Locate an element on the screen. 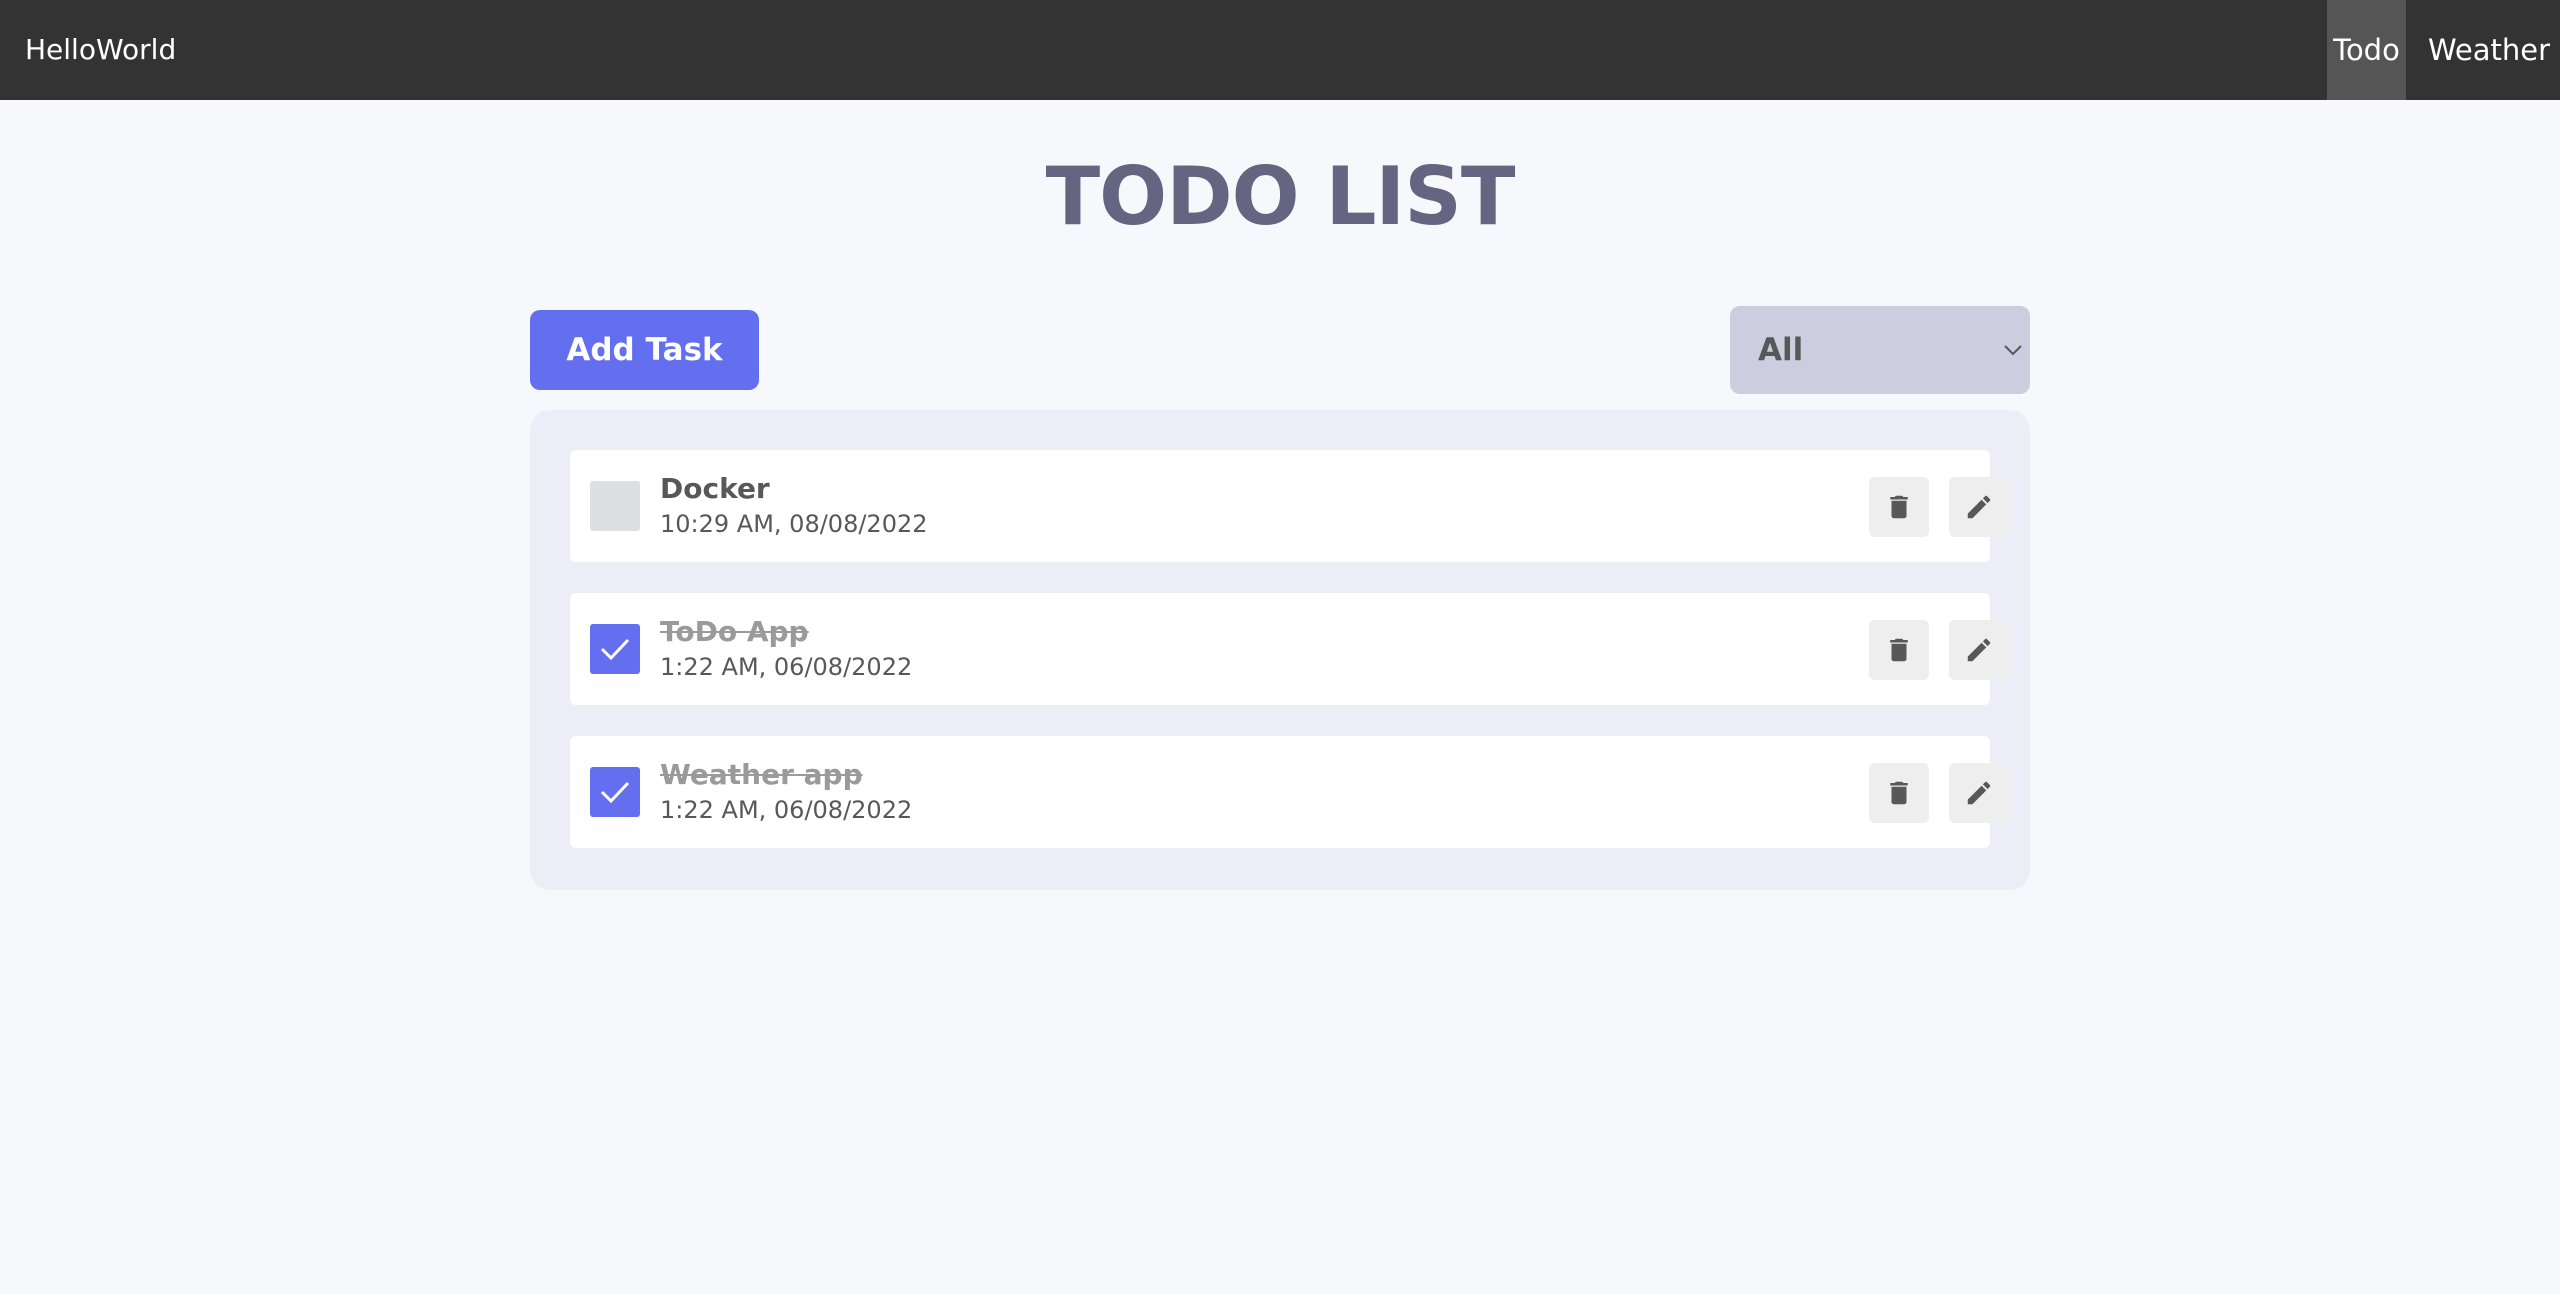 The image size is (2560, 1294). task-time: 10:29 AM, 08/08/2022 is located at coordinates (794, 524).